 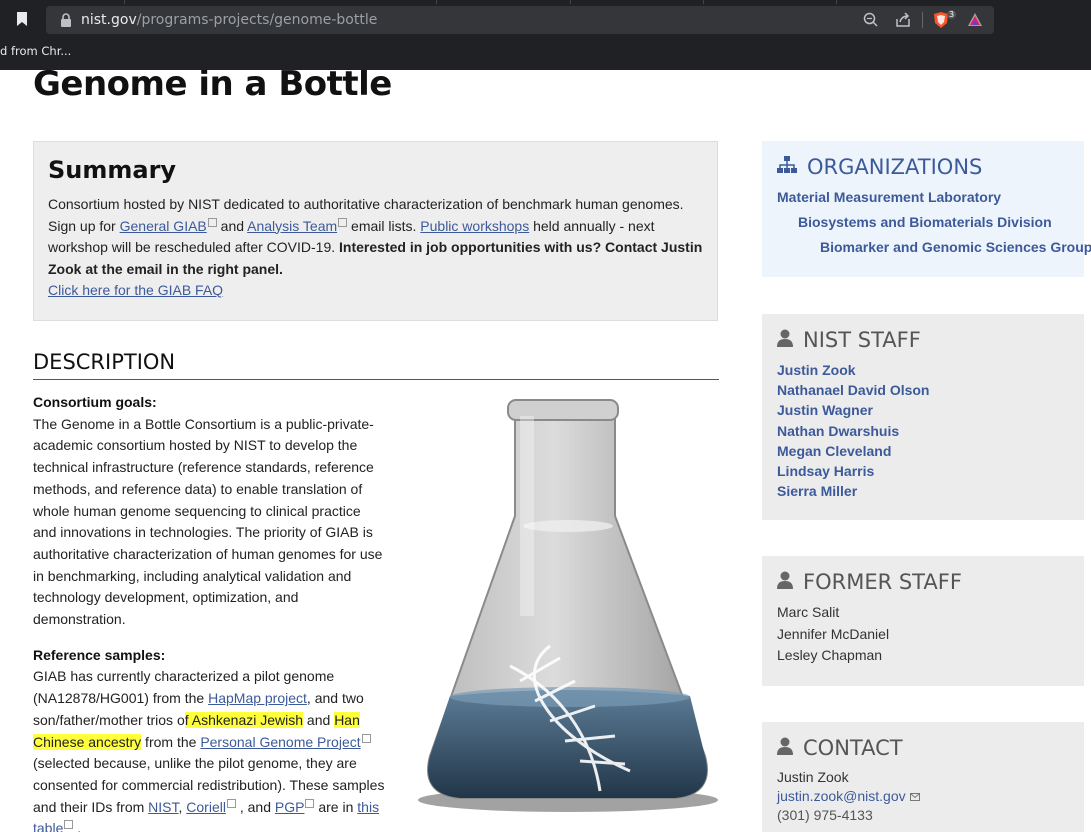 I want to click on staff-link: Justin Zook, so click(x=923, y=370).